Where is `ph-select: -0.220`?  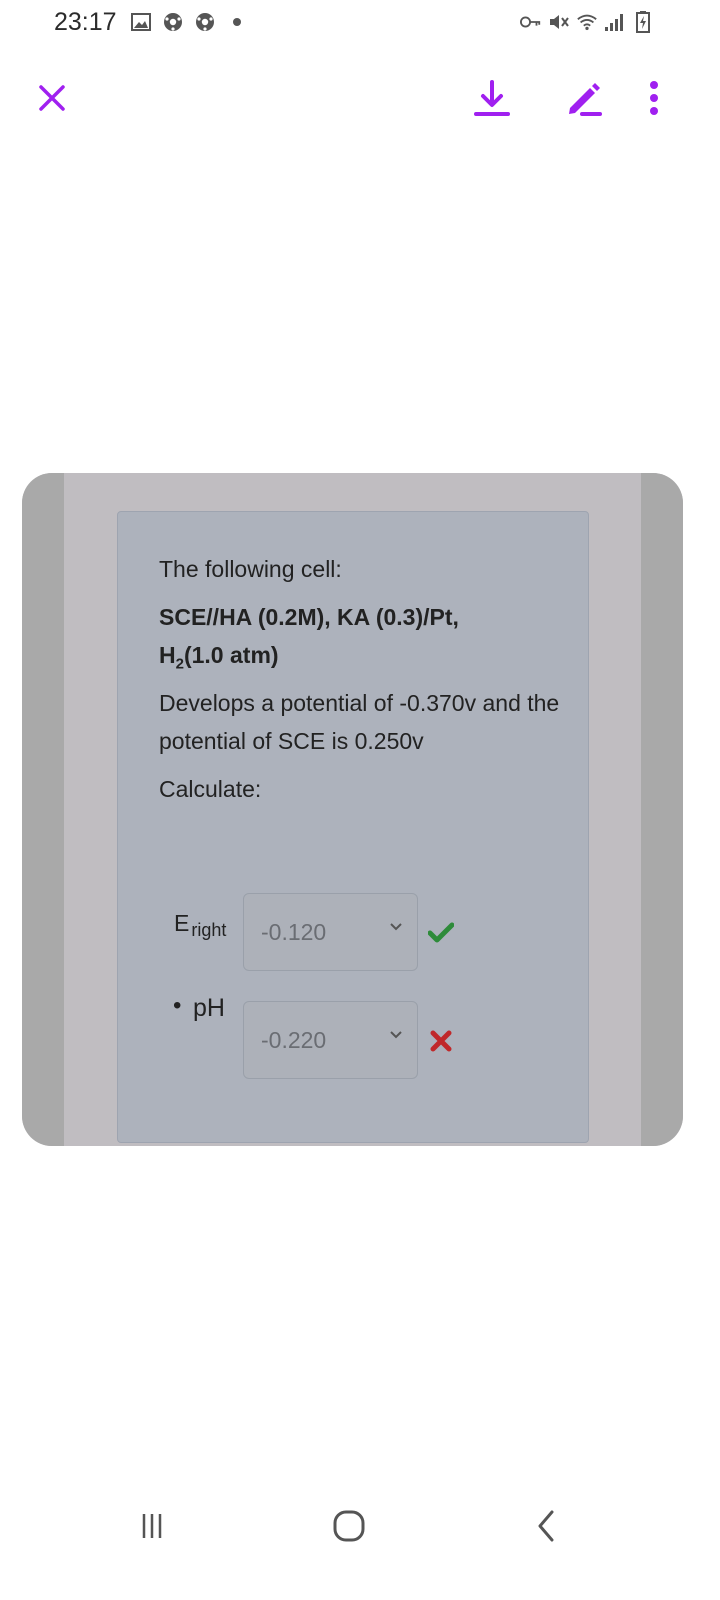 ph-select: -0.220 is located at coordinates (330, 1040).